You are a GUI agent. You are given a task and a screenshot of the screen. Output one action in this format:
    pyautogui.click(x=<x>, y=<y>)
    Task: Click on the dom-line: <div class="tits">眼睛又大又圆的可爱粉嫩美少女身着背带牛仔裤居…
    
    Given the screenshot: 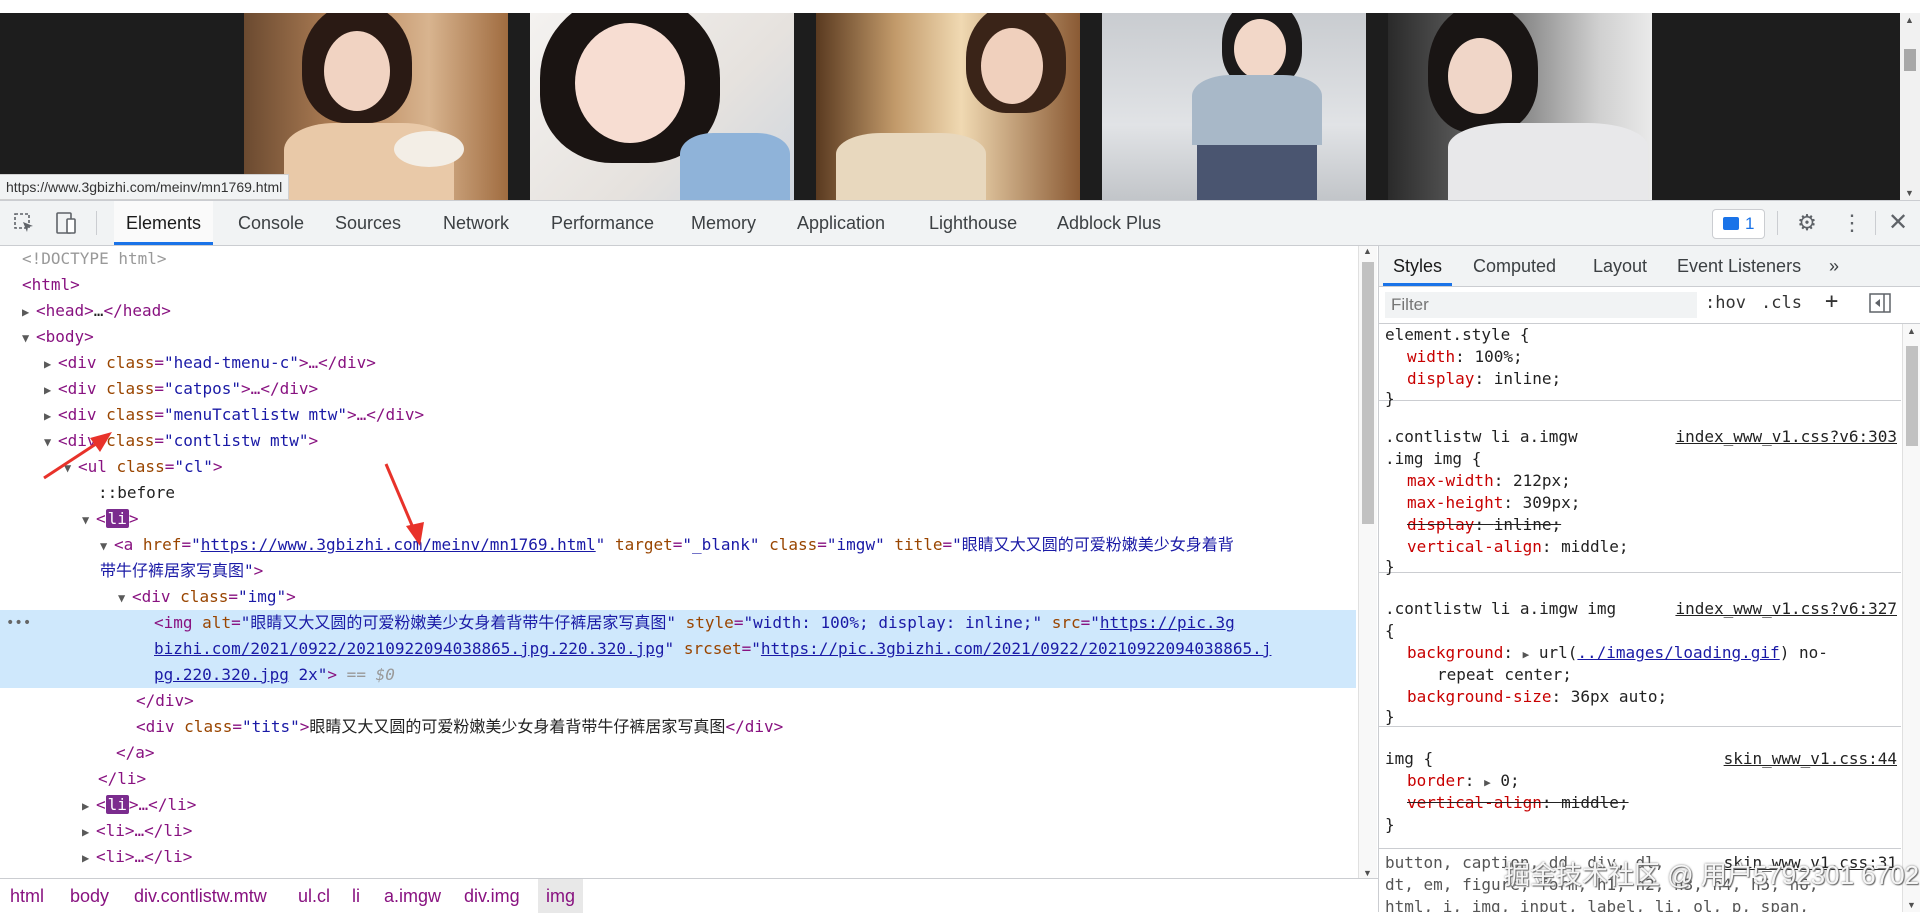 What is the action you would take?
    pyautogui.click(x=678, y=727)
    